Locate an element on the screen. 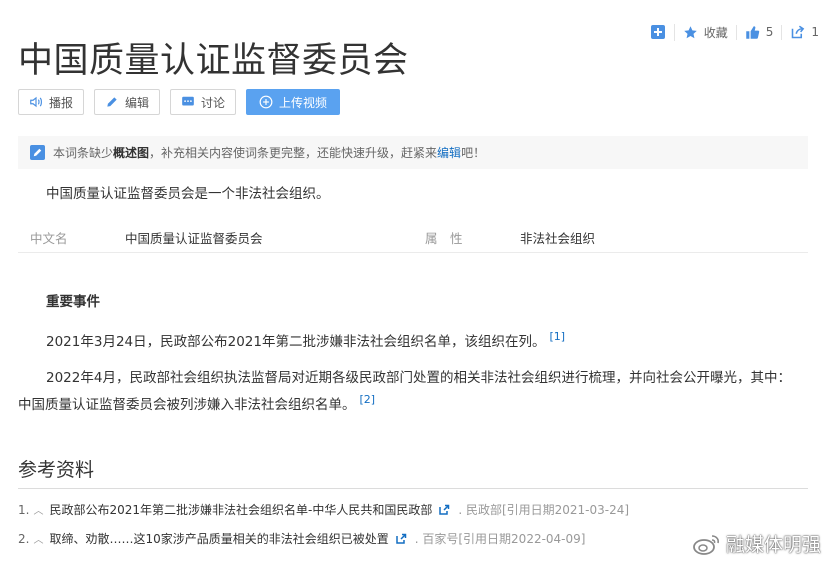  broadcast-button: 播报 is located at coordinates (51, 102).